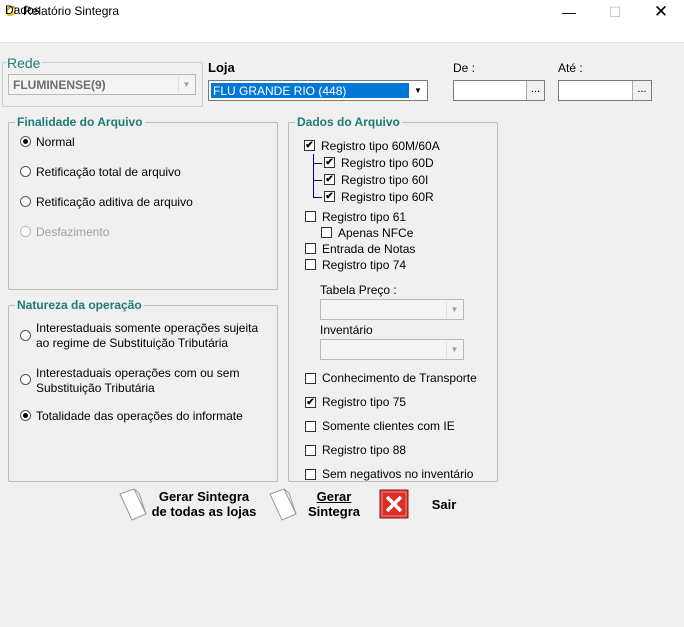 Image resolution: width=684 pixels, height=627 pixels. I want to click on de-label: De :, so click(464, 68).